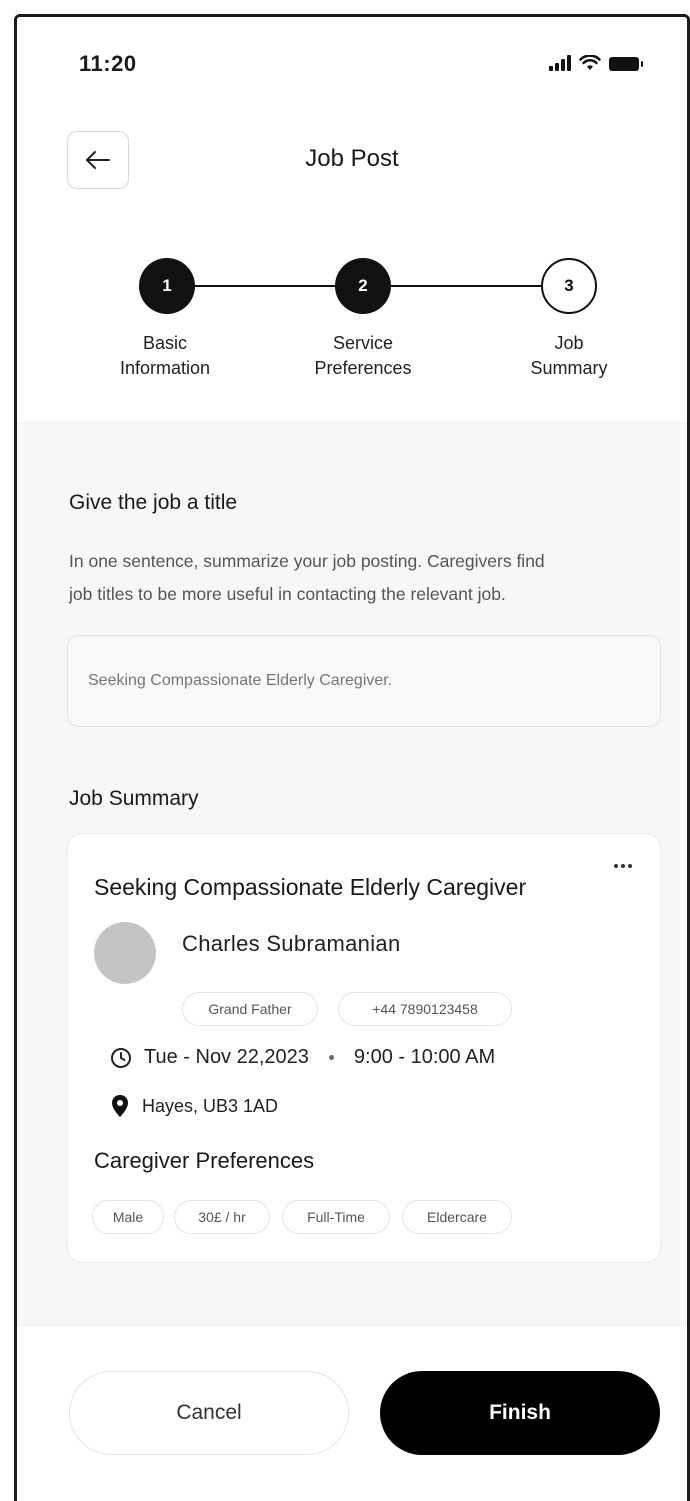 The height and width of the screenshot is (1501, 690). Describe the element at coordinates (204, 1160) in the screenshot. I see `preferences-heading: Caregiver Preferences` at that location.